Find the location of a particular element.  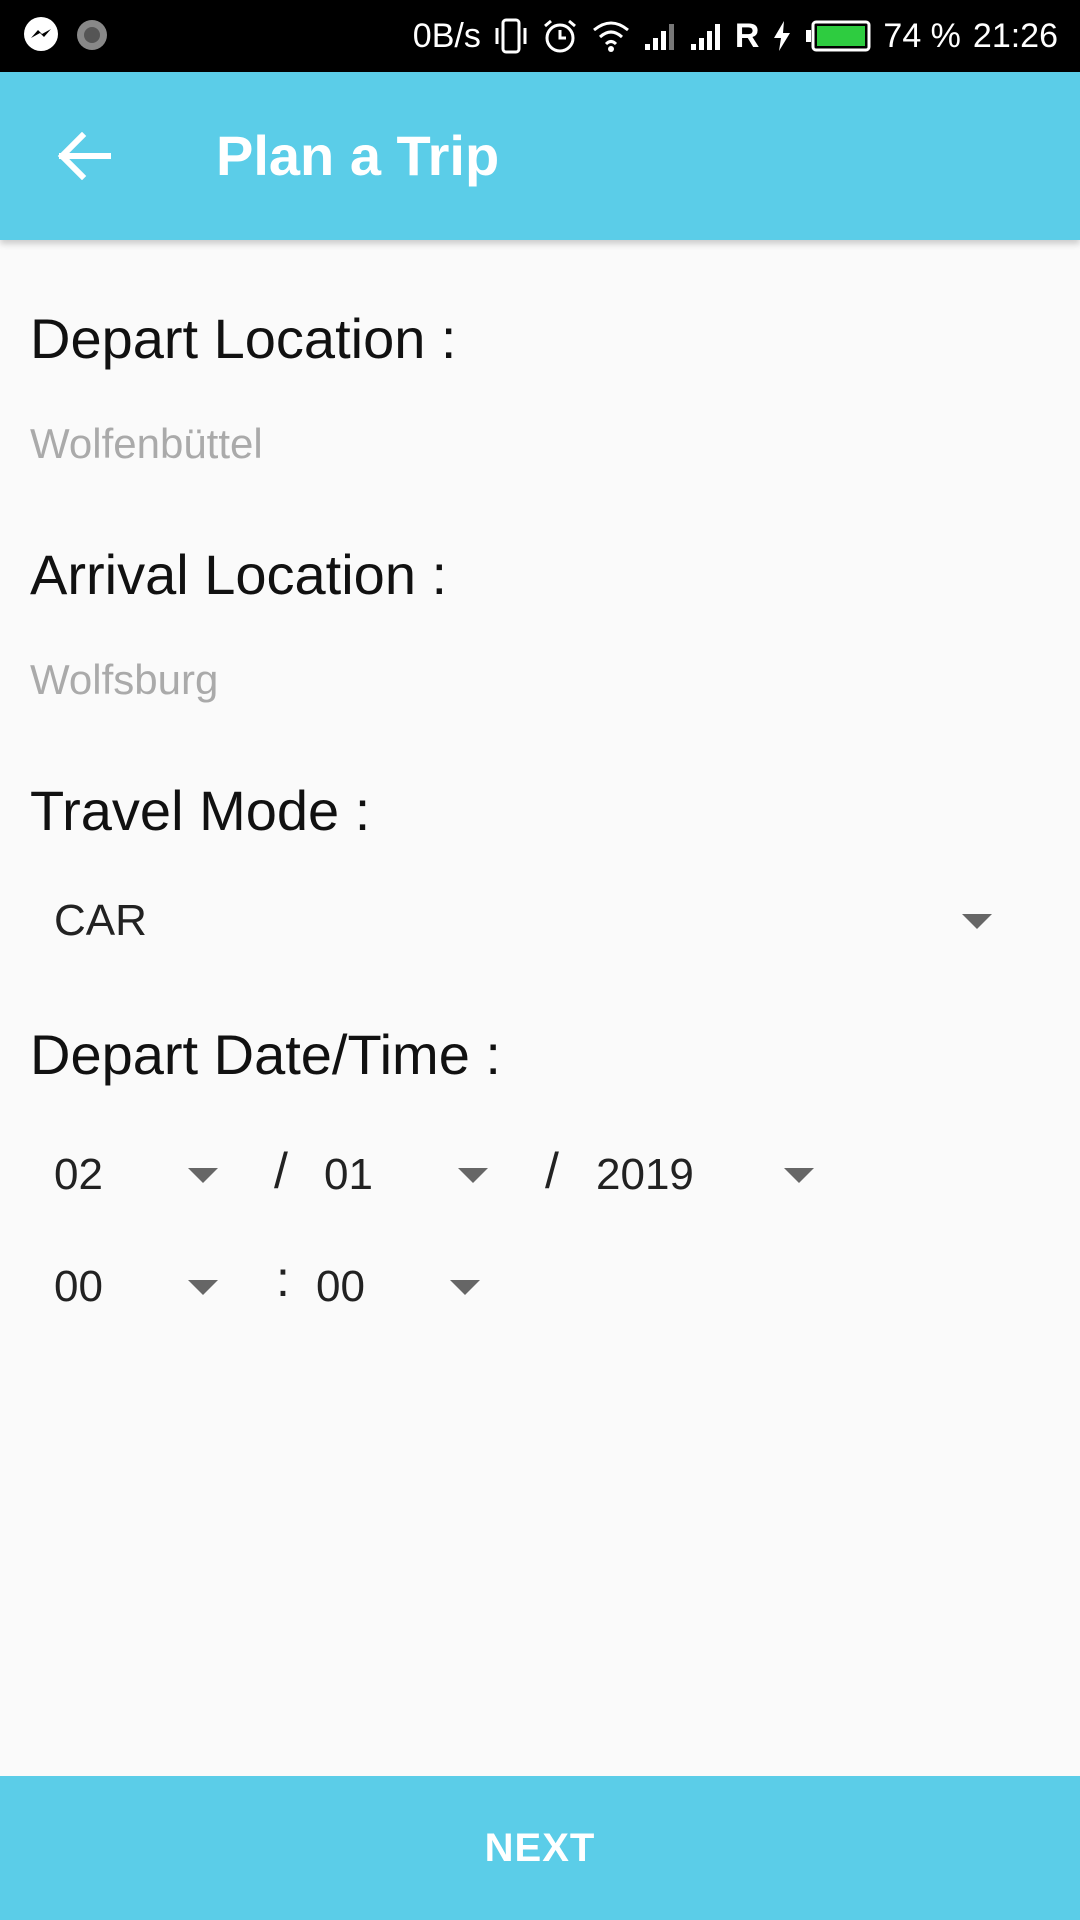

app-bar: Plan a Trip is located at coordinates (540, 156).